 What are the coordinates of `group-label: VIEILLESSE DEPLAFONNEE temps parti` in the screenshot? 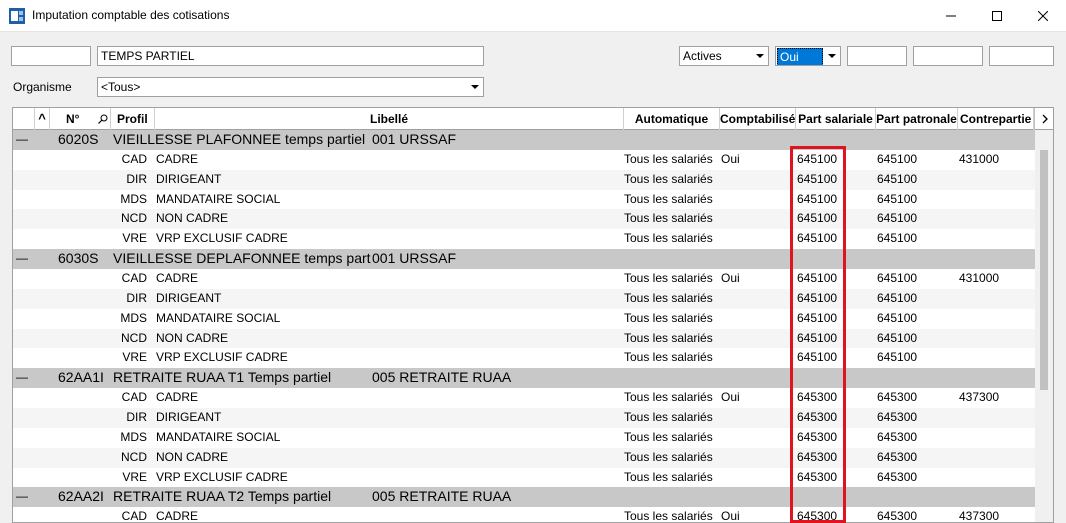 It's located at (242, 258).